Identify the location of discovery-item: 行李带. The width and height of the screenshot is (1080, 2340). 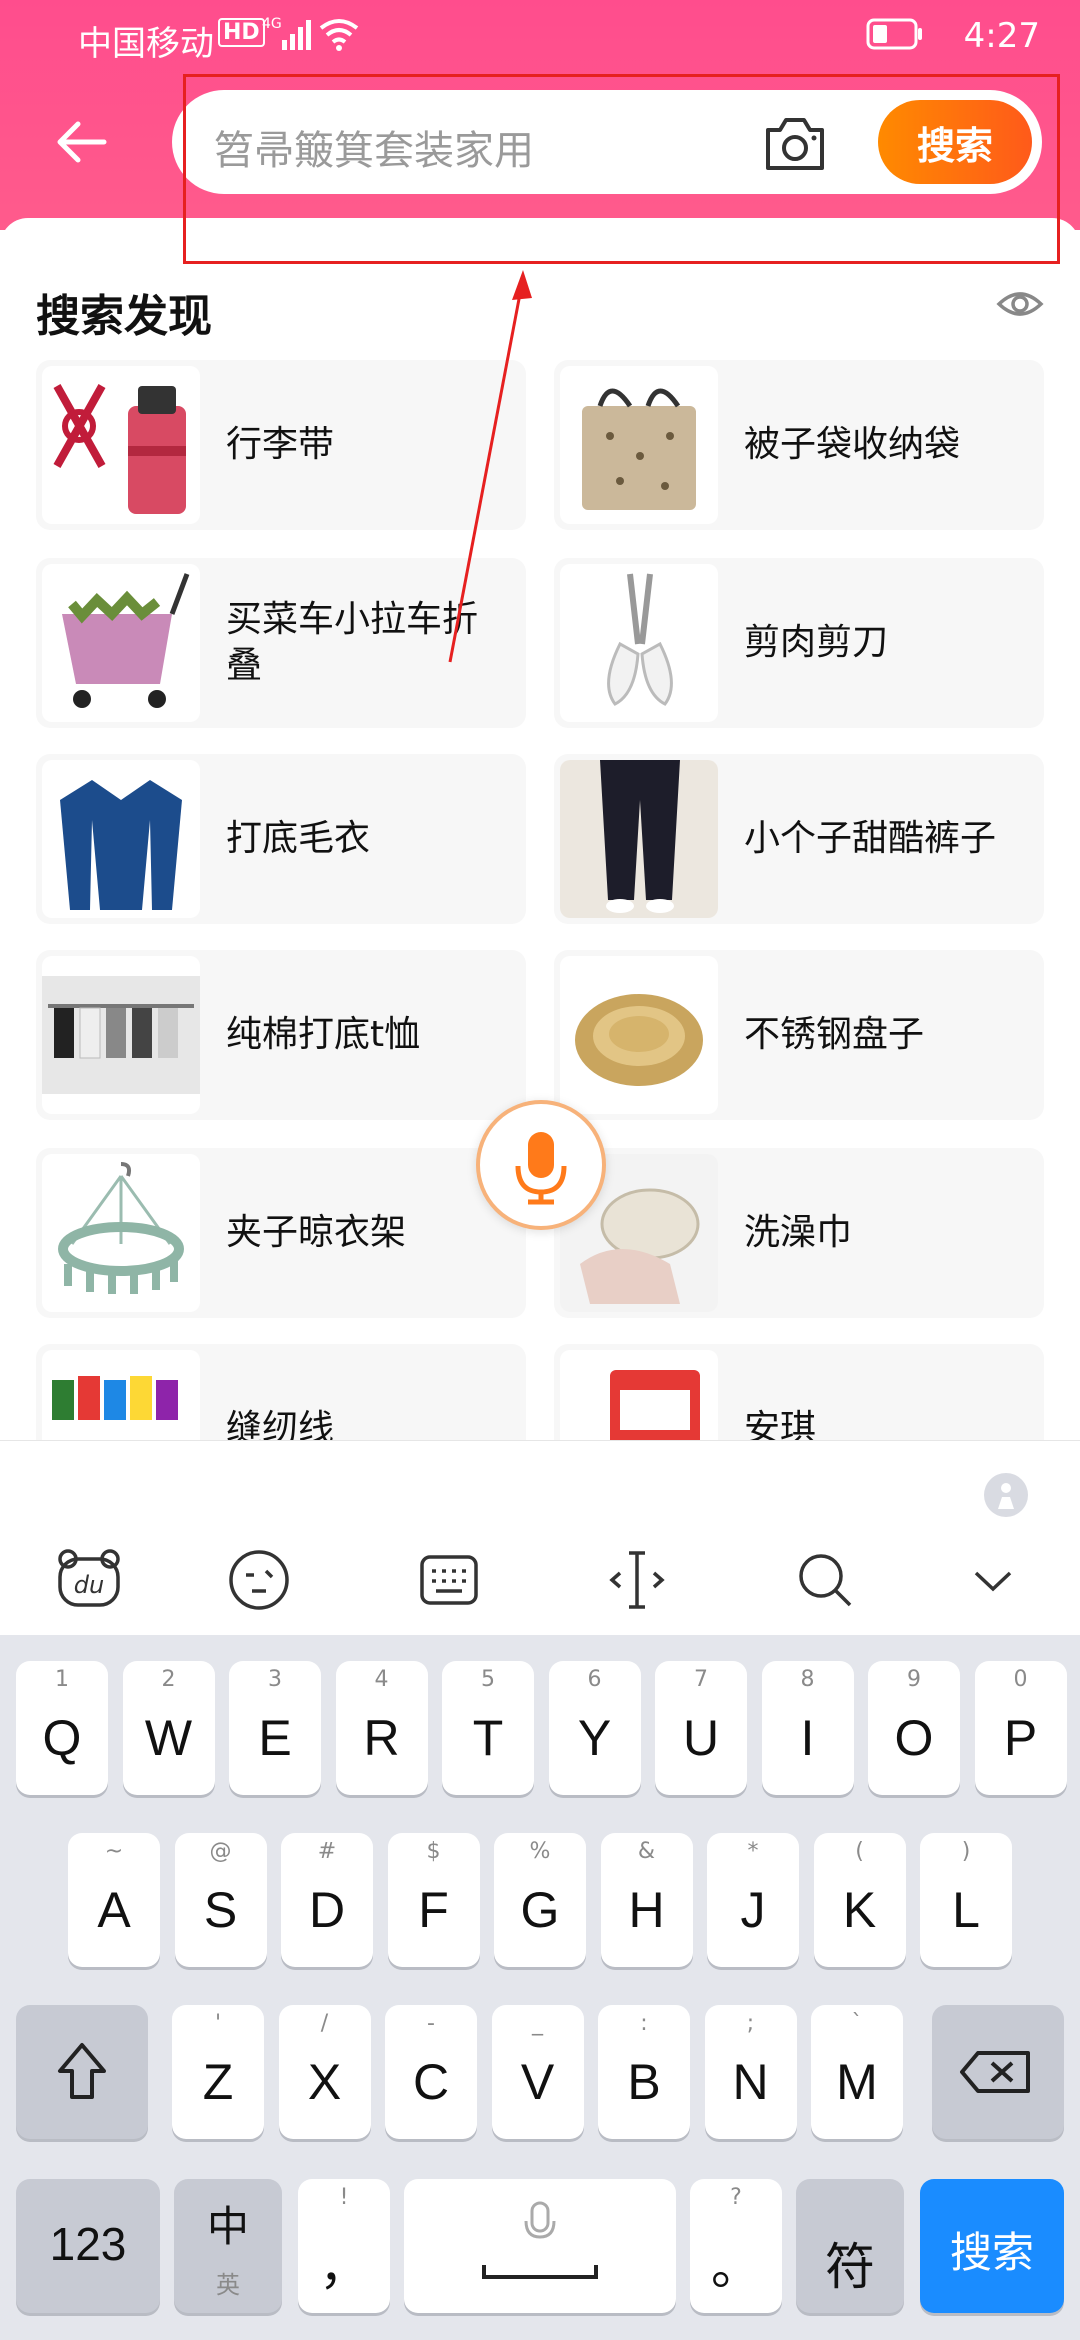
(281, 445).